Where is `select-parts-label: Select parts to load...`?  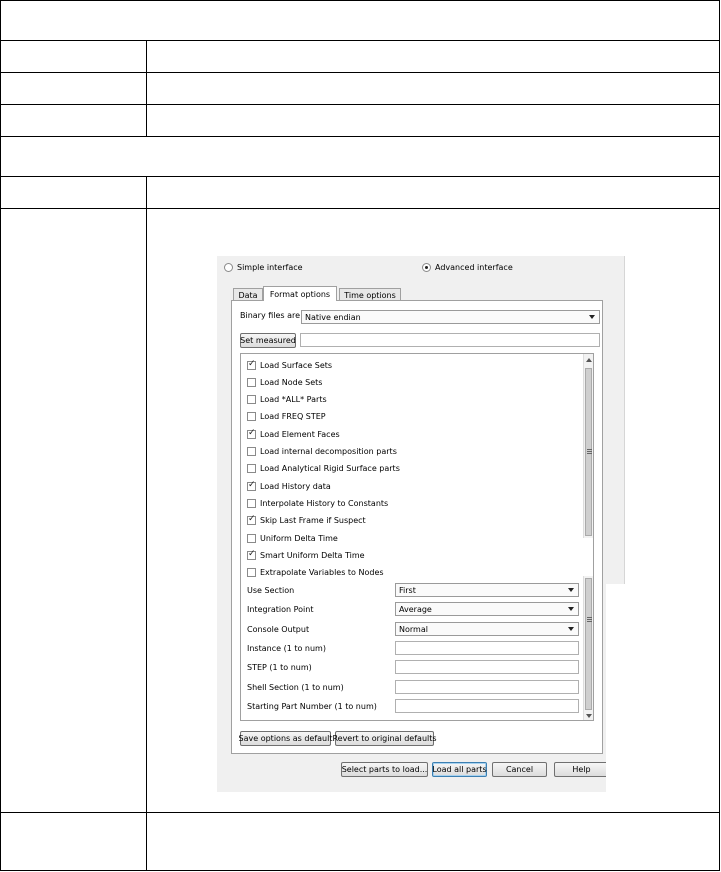 select-parts-label: Select parts to load... is located at coordinates (384, 769).